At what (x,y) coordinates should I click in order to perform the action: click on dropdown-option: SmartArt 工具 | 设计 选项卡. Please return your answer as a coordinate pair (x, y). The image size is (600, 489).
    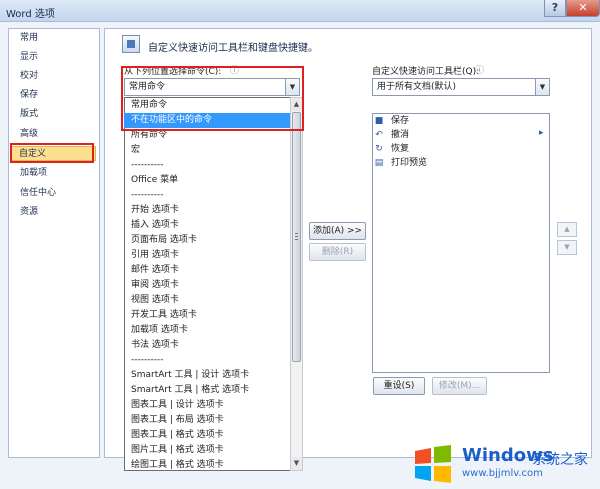
    Looking at the image, I should click on (208, 375).